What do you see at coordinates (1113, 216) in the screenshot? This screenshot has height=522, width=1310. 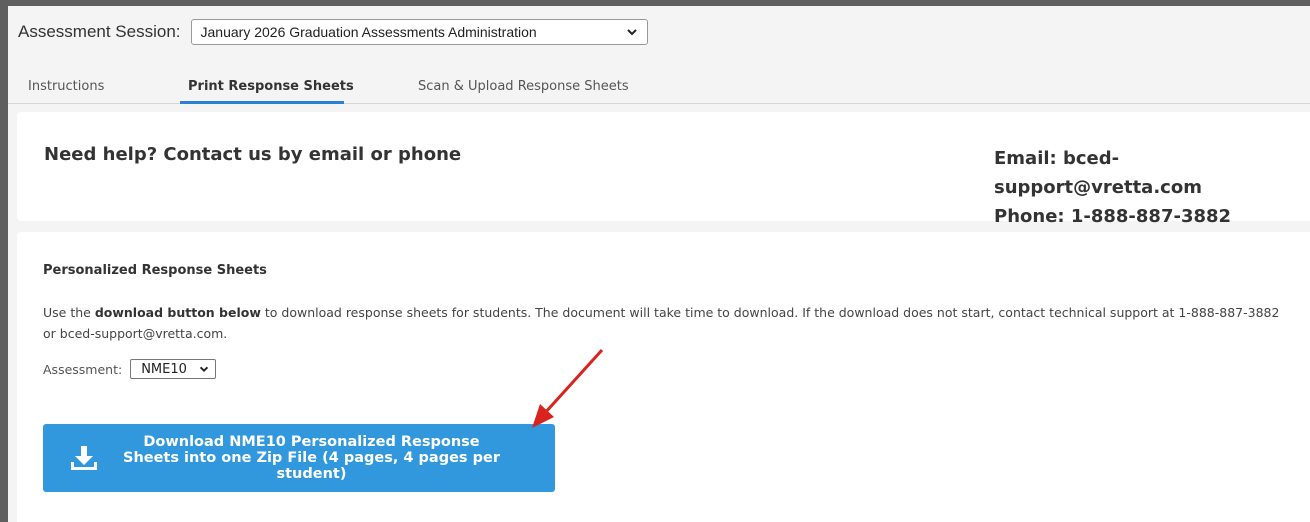 I see `help-phone: Phone: 1-888-887-3882` at bounding box center [1113, 216].